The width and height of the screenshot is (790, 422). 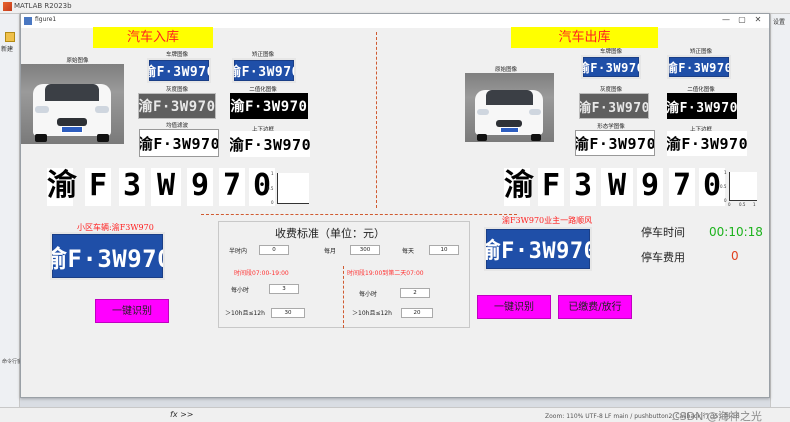 What do you see at coordinates (293, 188) in the screenshot?
I see `entry-empty-axes` at bounding box center [293, 188].